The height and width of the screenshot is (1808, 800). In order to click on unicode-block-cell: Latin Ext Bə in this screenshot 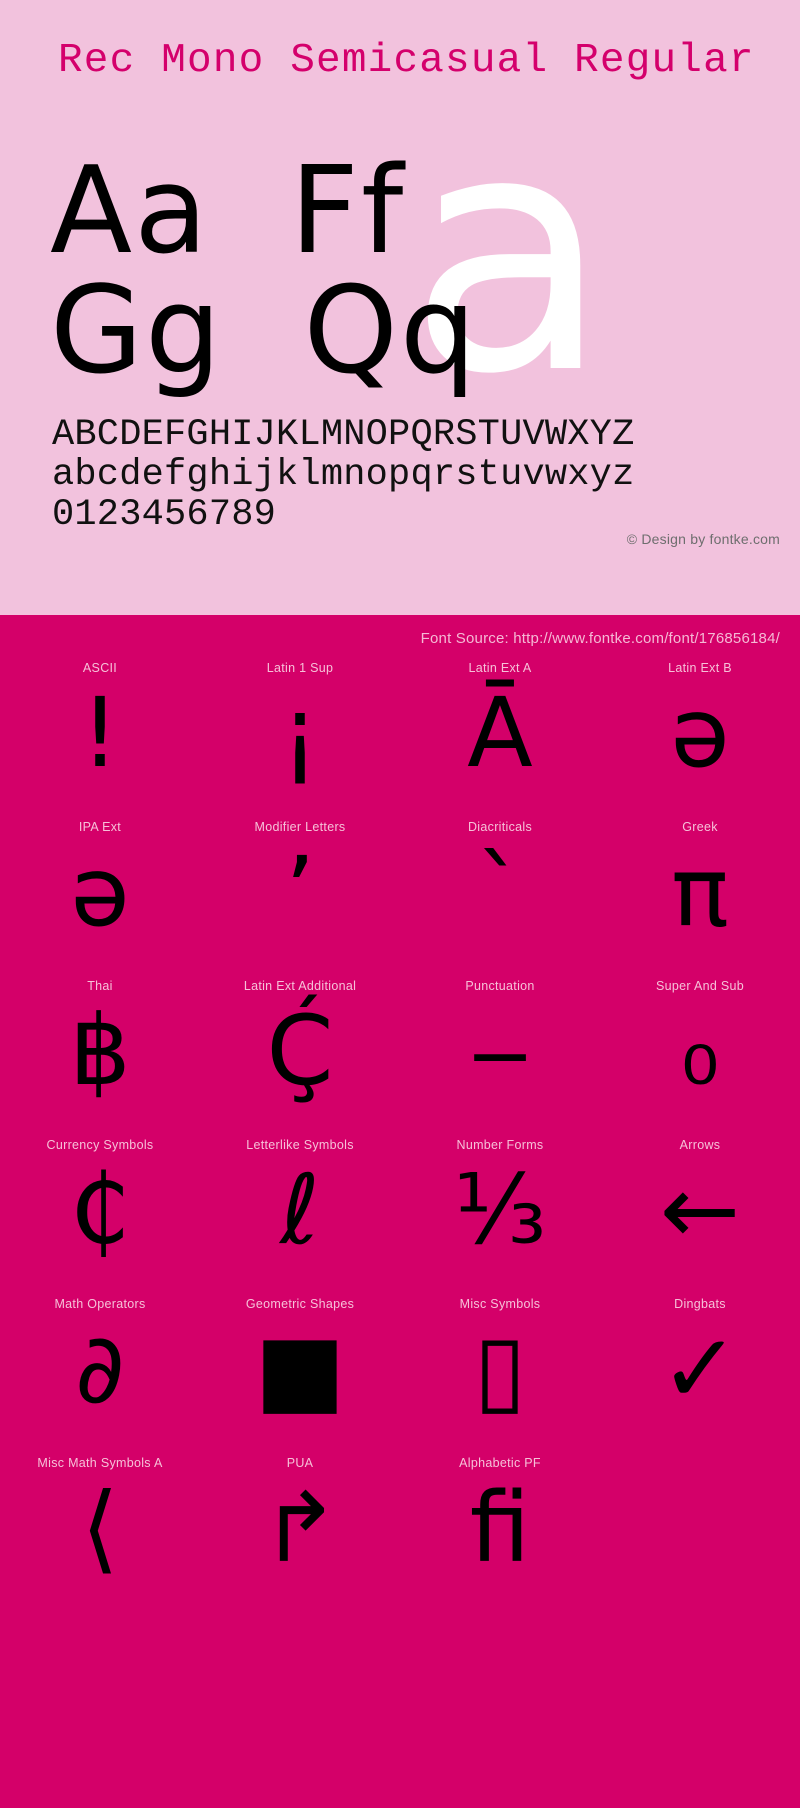, I will do `click(700, 740)`.